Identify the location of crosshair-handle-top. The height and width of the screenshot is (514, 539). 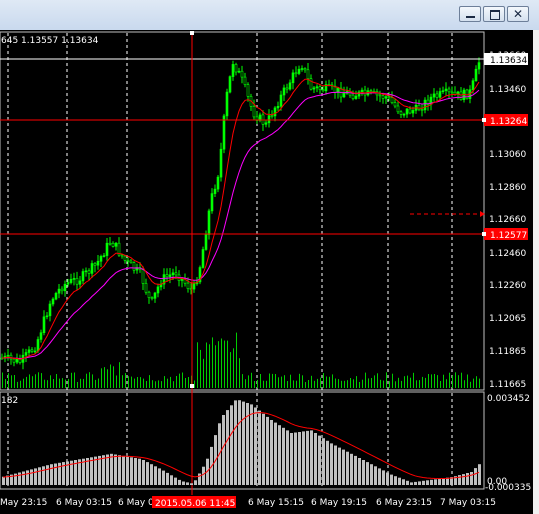
(192, 33).